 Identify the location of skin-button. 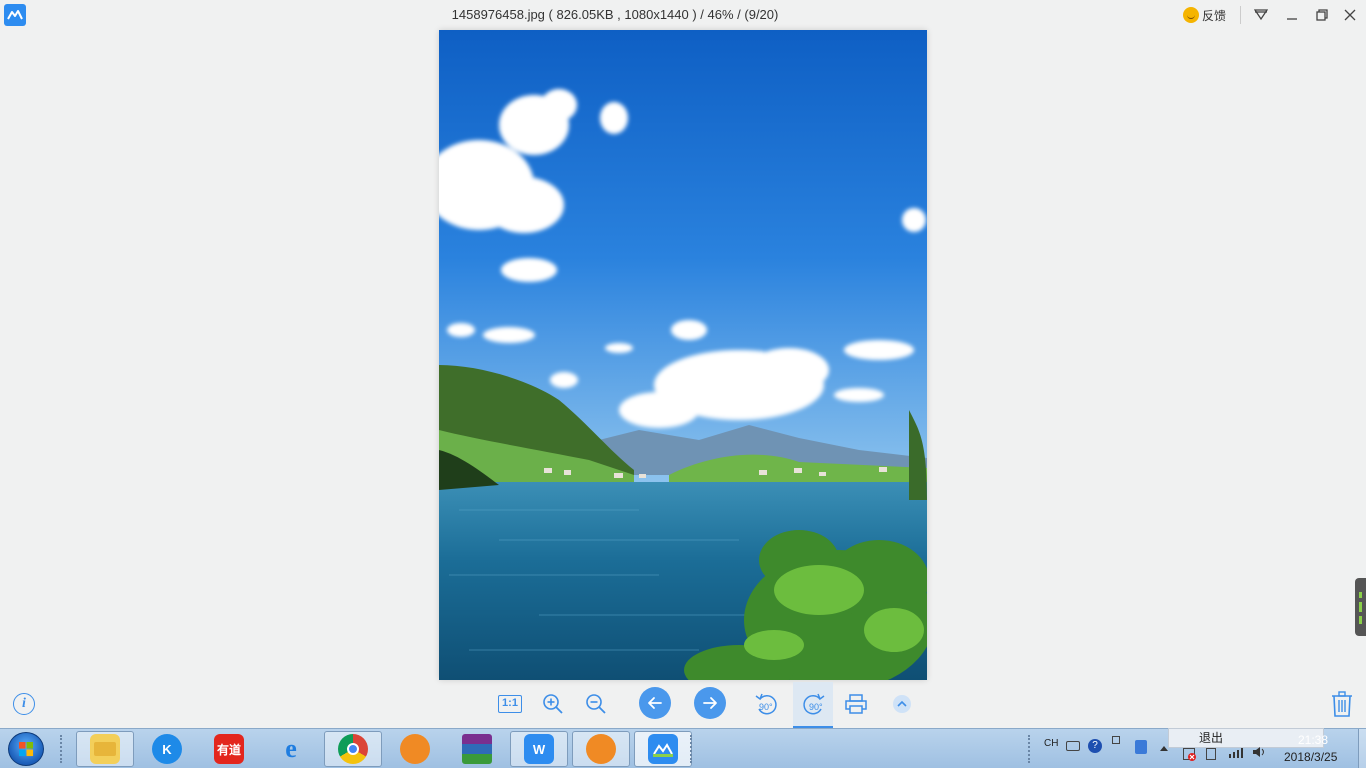
(1261, 15).